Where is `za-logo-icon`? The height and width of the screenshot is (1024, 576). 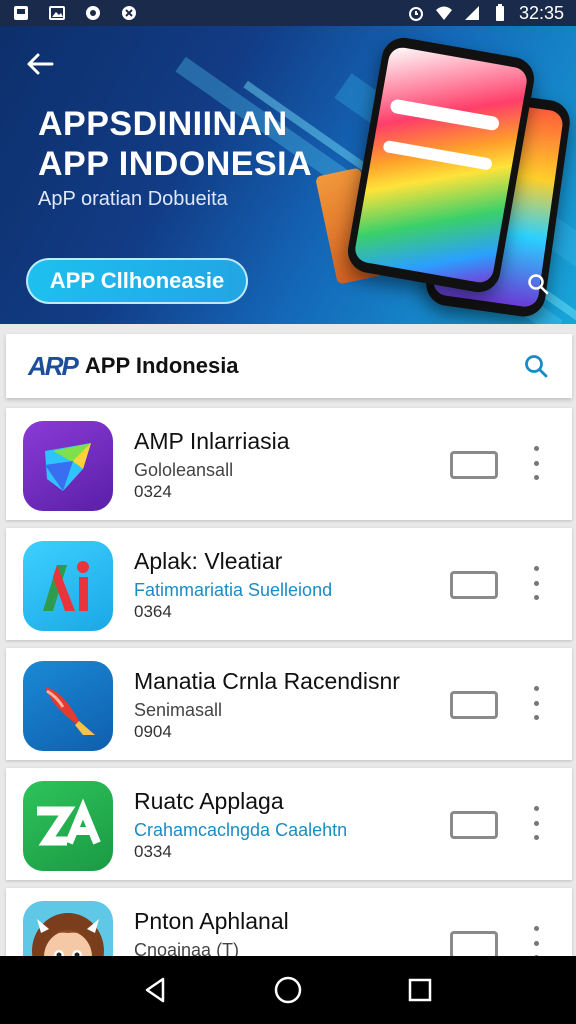
za-logo-icon is located at coordinates (68, 826).